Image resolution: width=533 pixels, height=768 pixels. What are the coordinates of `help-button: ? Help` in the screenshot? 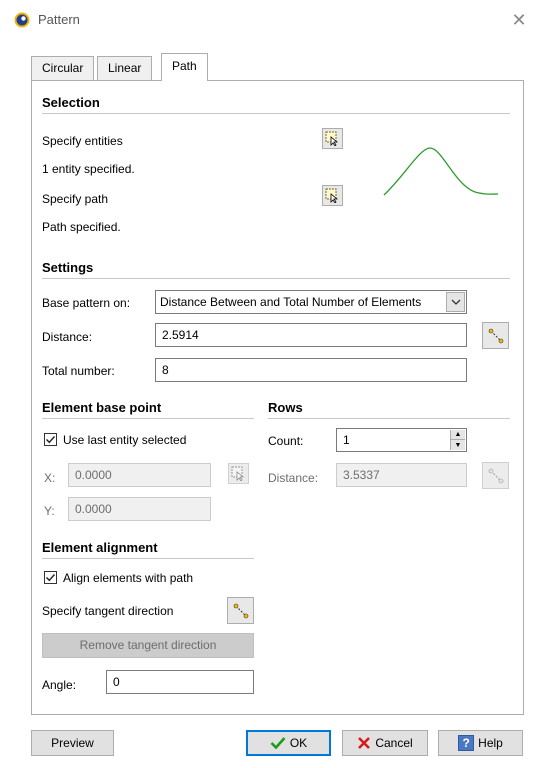 It's located at (480, 743).